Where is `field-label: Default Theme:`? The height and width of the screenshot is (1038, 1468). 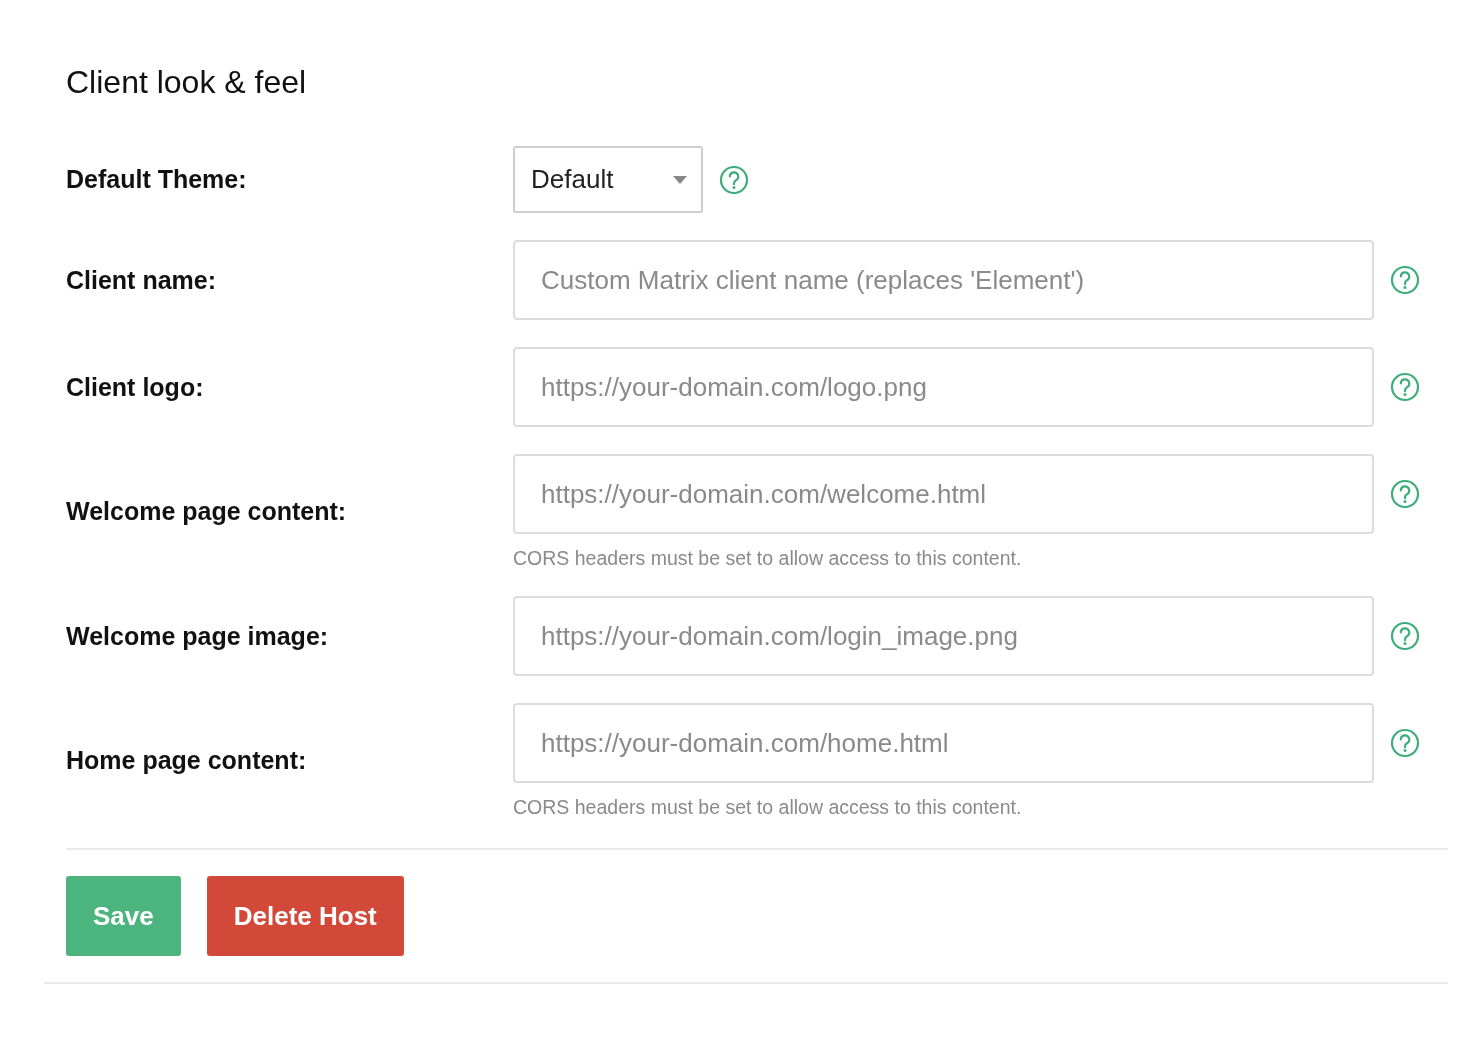 field-label: Default Theme: is located at coordinates (157, 179).